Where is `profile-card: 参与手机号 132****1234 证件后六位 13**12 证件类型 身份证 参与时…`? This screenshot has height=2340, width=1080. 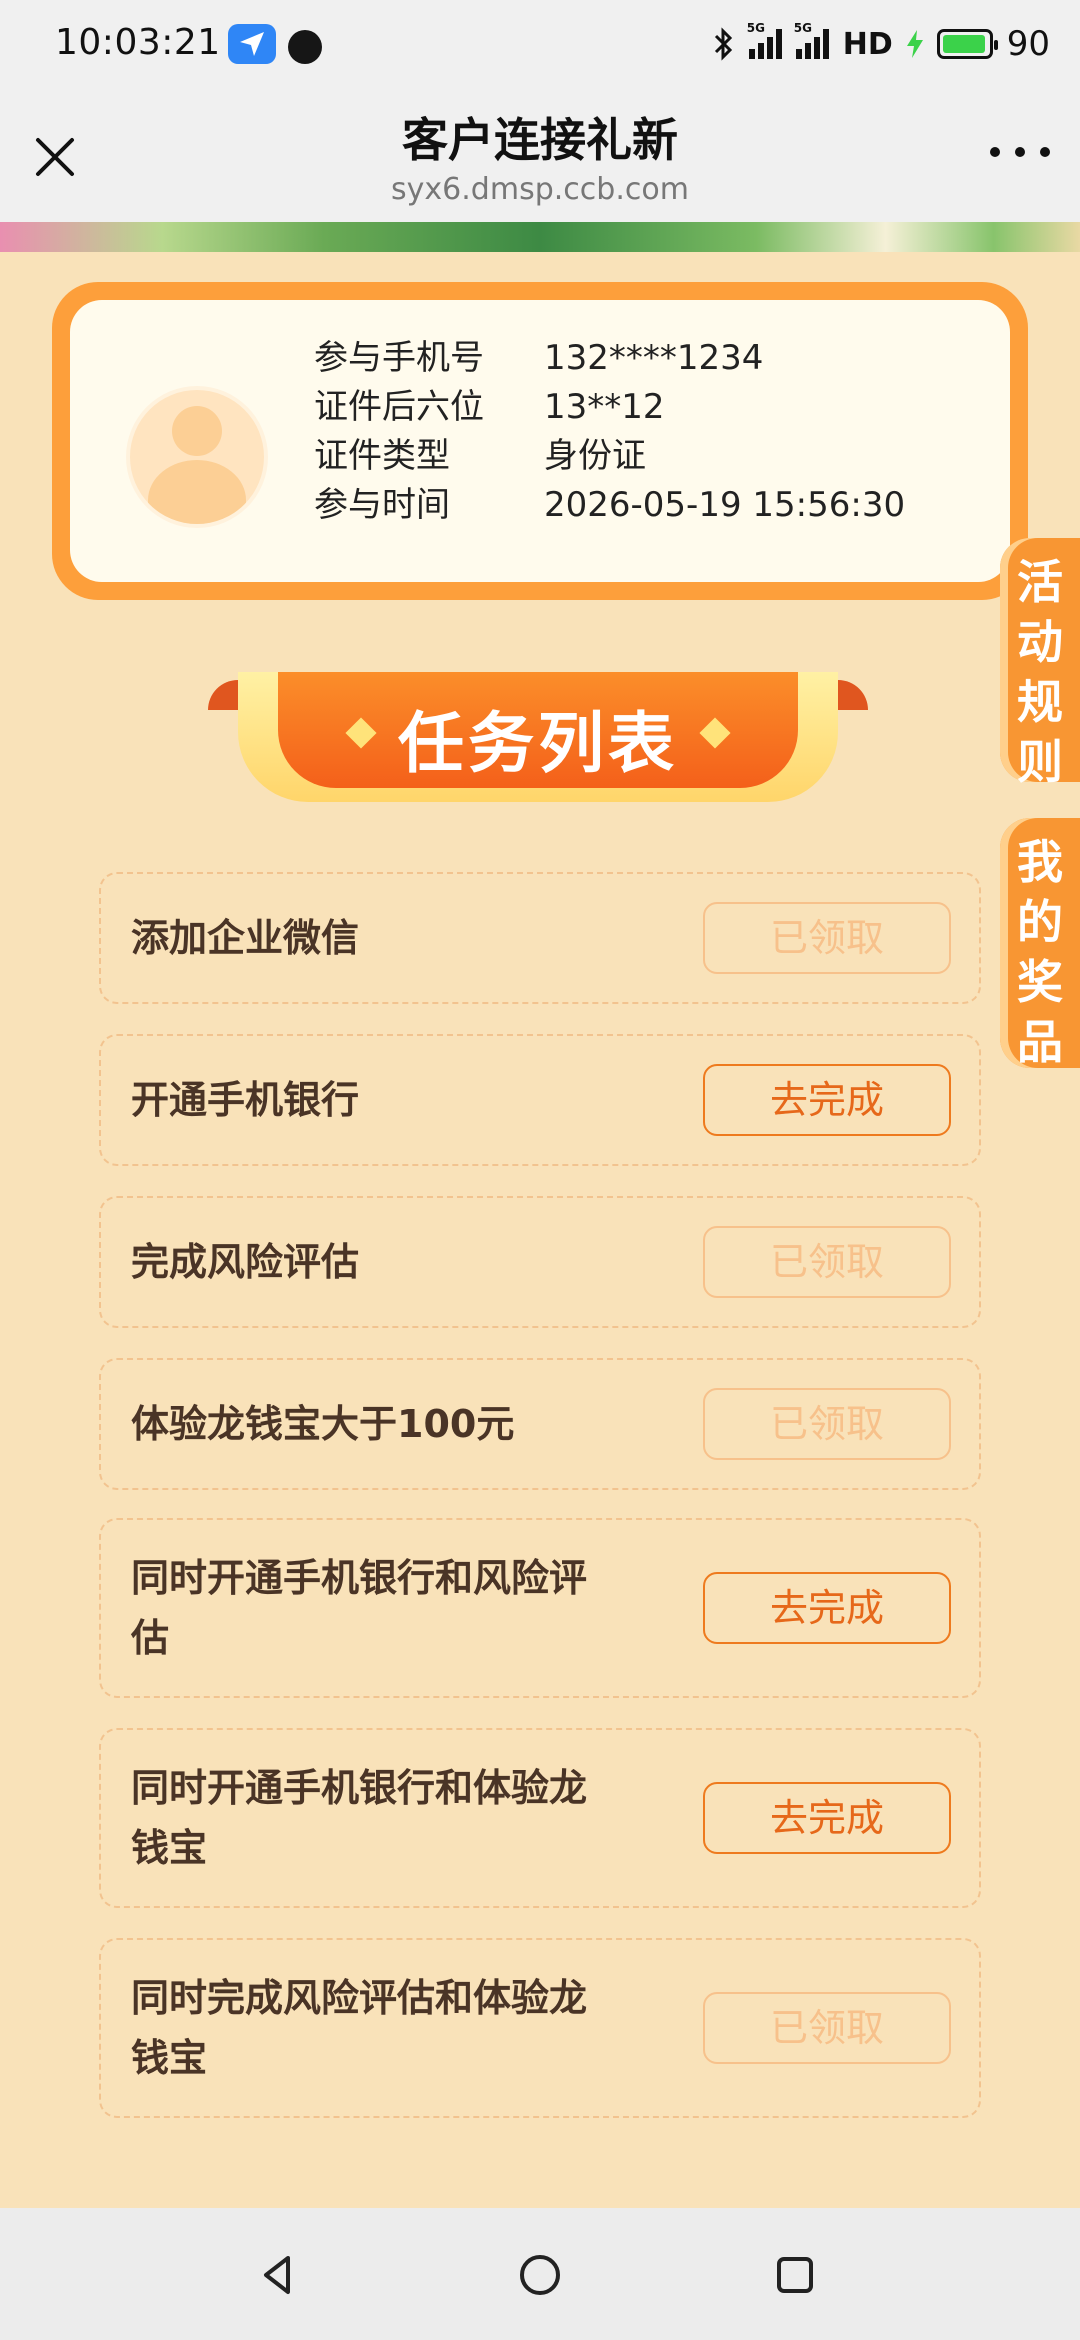 profile-card: 参与手机号 132****1234 证件后六位 13**12 证件类型 身份证 参与时… is located at coordinates (540, 441).